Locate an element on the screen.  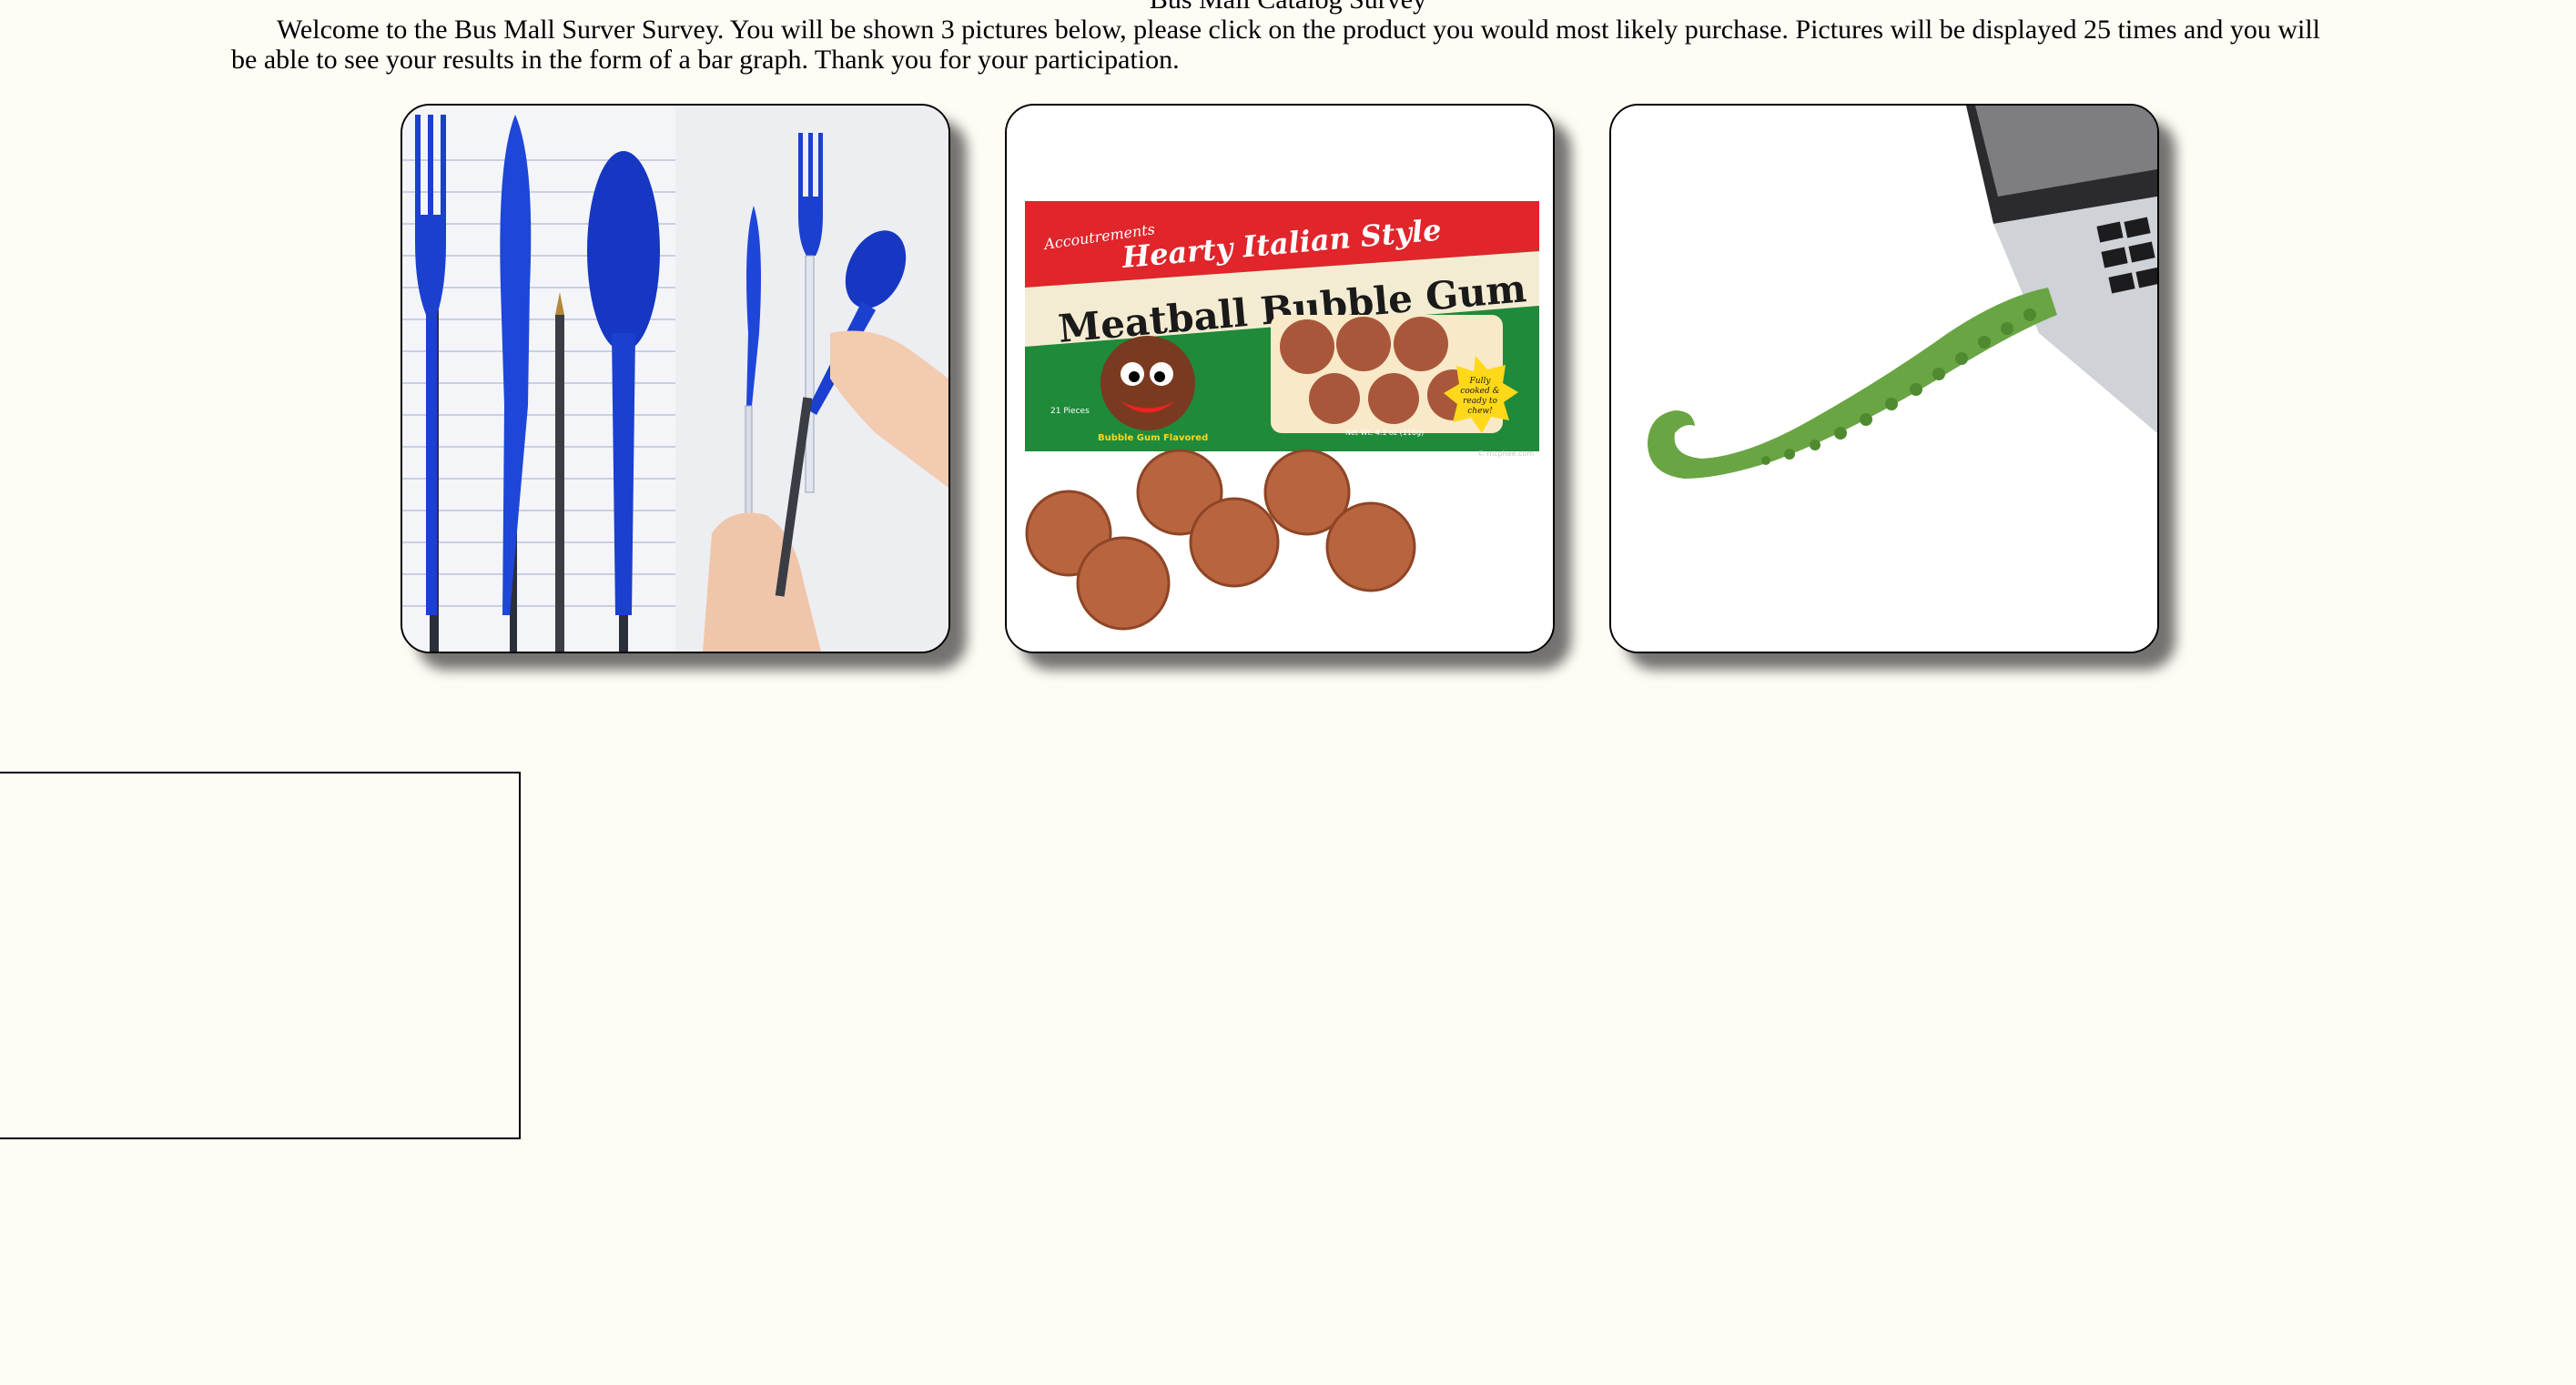
gum-badge-line2: cooked & is located at coordinates (1479, 391).